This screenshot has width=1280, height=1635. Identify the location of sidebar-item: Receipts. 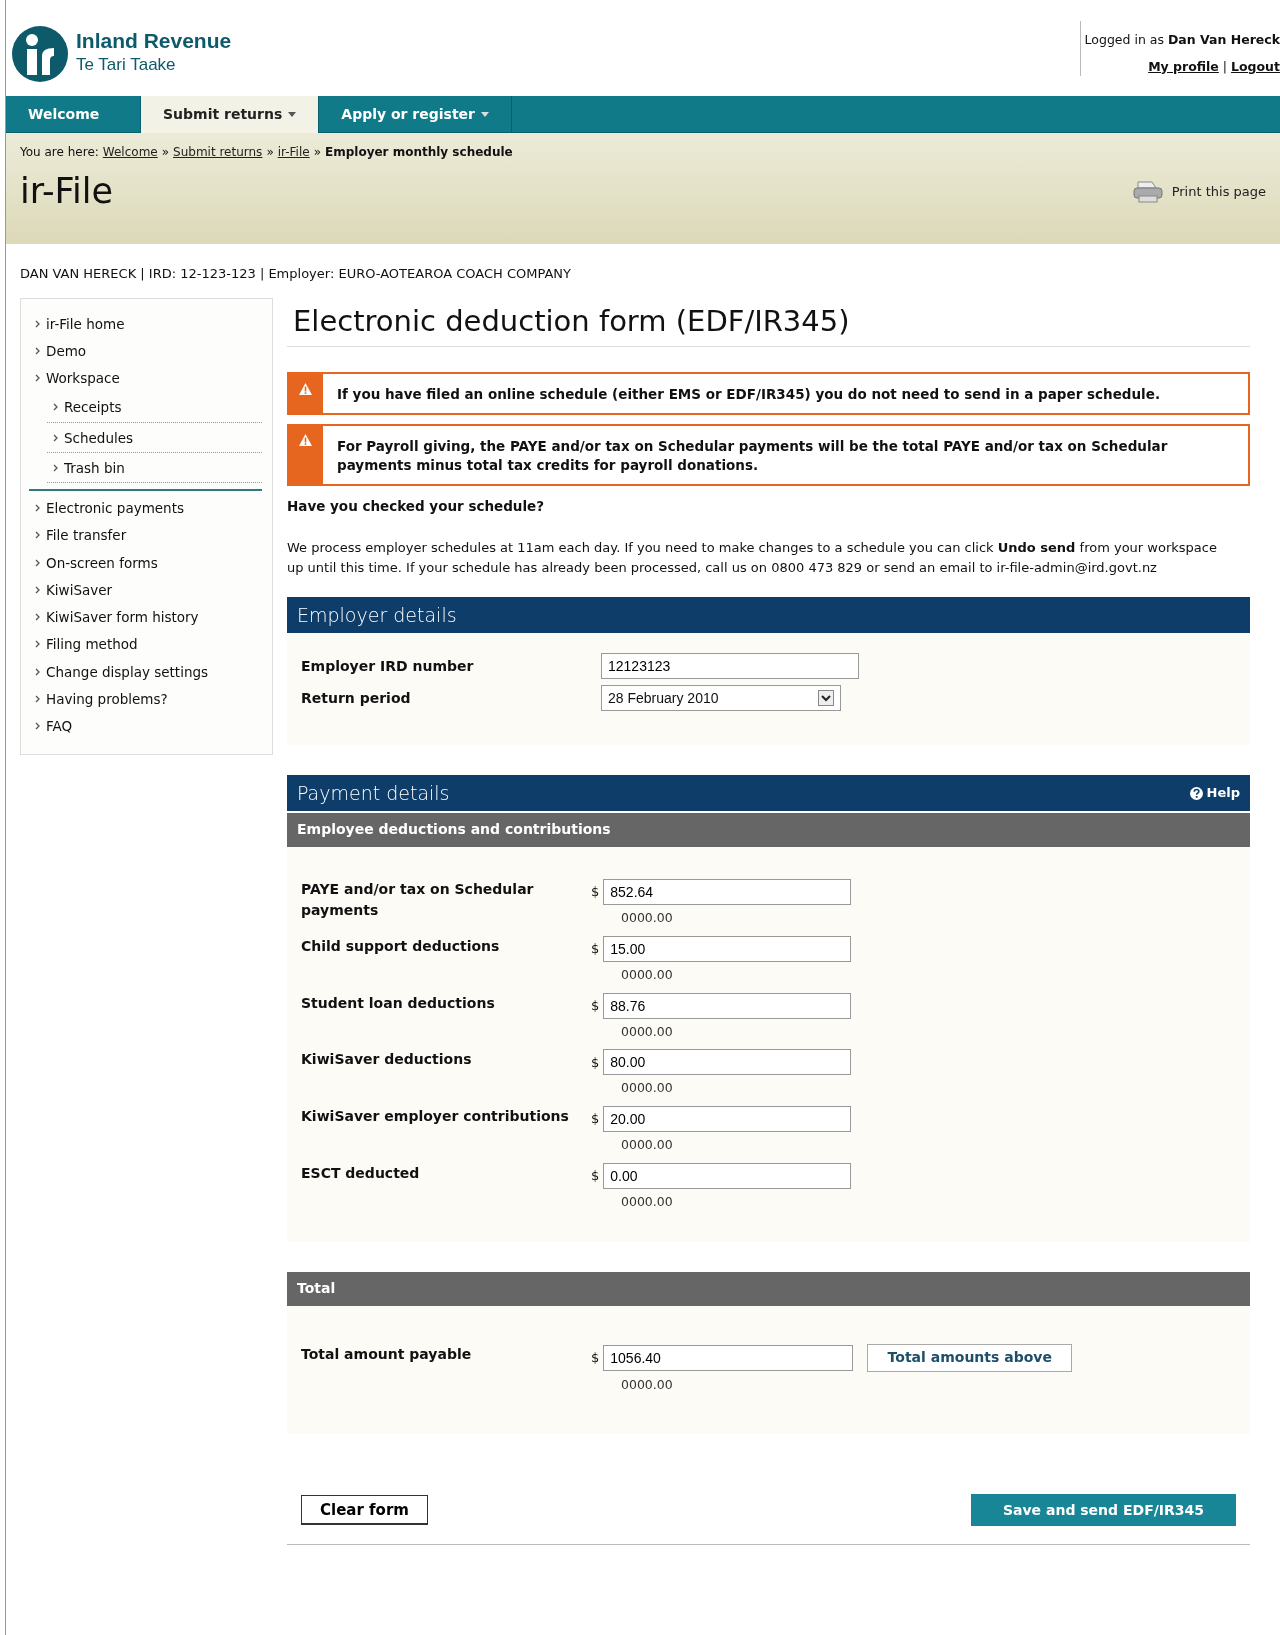
(154, 407).